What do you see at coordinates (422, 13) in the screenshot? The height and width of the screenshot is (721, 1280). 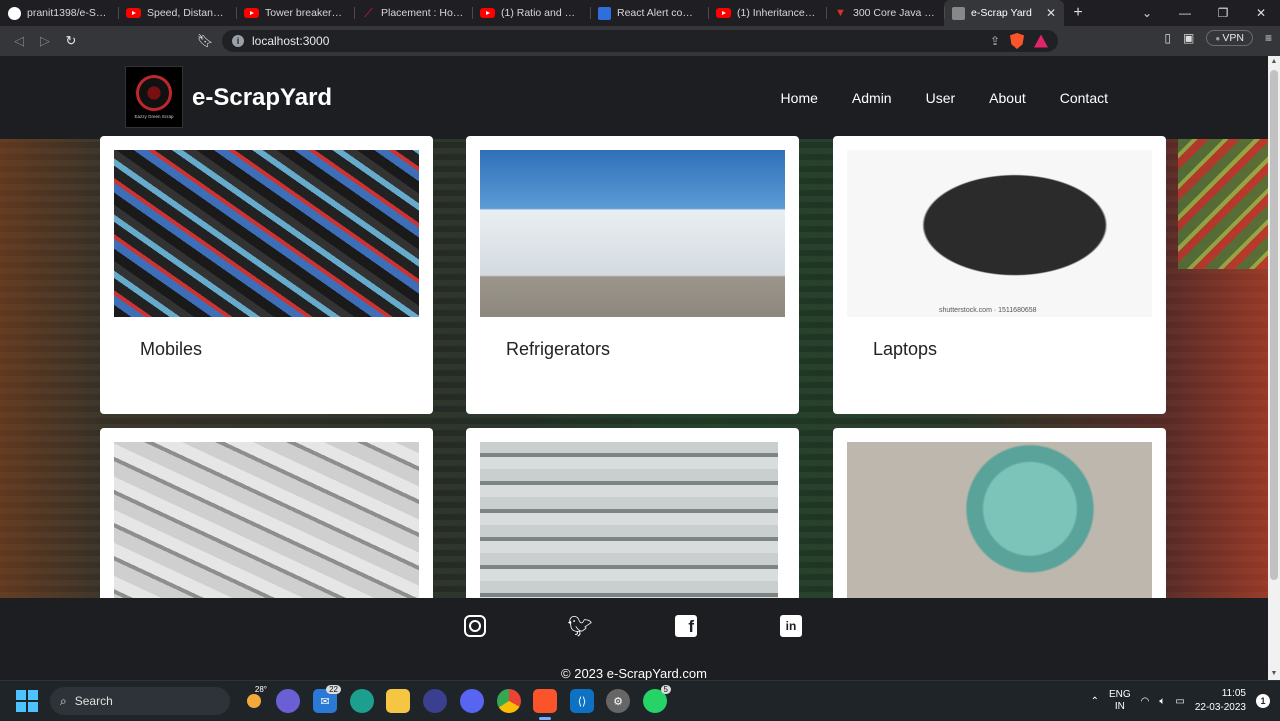 I see `tab-title: Placement : Home` at bounding box center [422, 13].